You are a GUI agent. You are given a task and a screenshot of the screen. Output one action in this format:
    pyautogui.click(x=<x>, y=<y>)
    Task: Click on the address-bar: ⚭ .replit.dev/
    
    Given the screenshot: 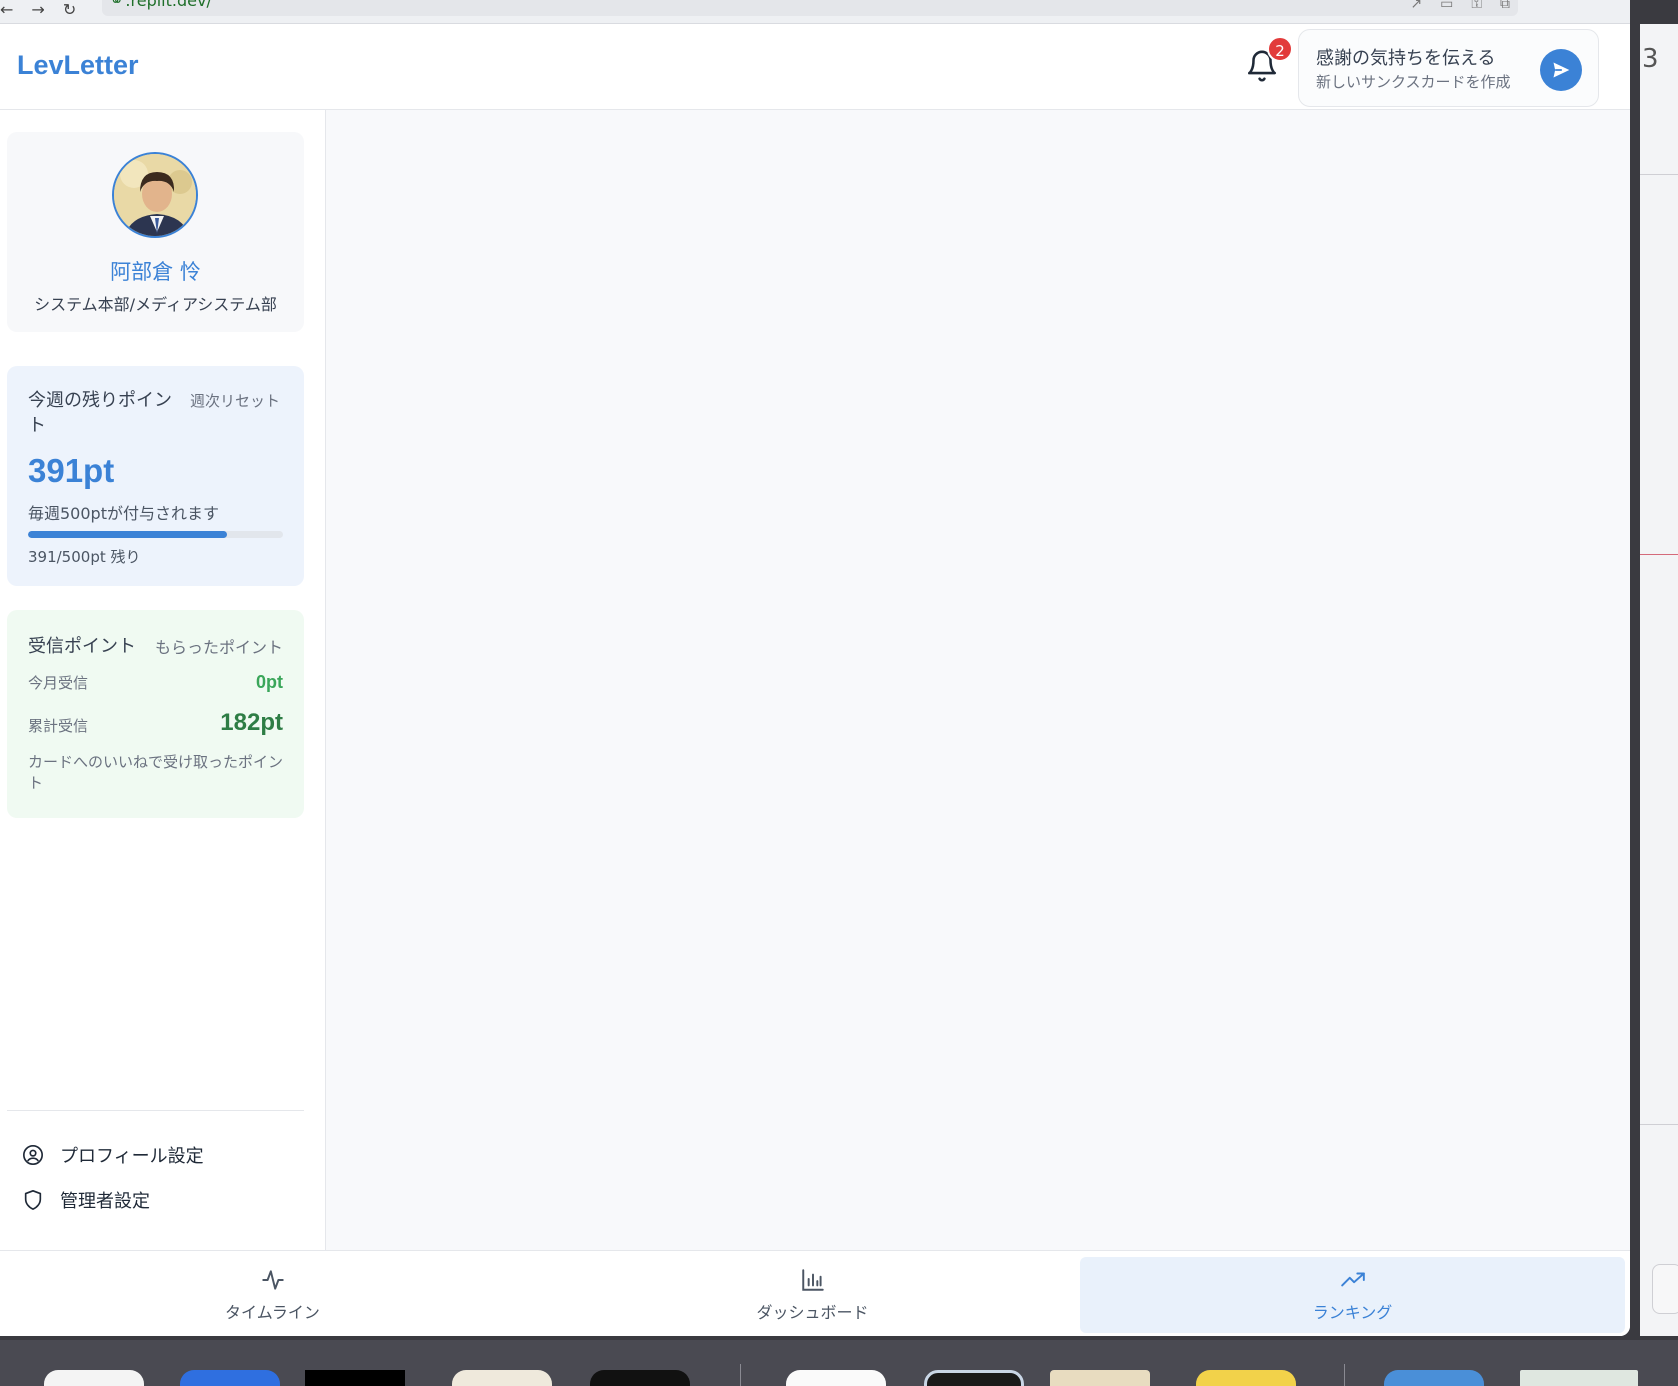 What is the action you would take?
    pyautogui.click(x=810, y=8)
    